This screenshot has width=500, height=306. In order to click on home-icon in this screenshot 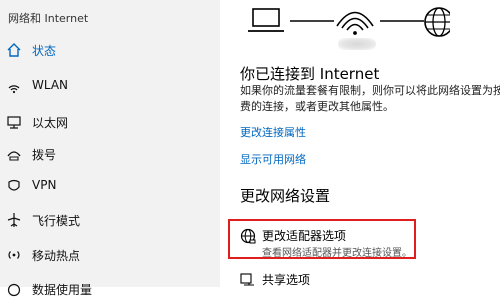, I will do `click(14, 50)`.